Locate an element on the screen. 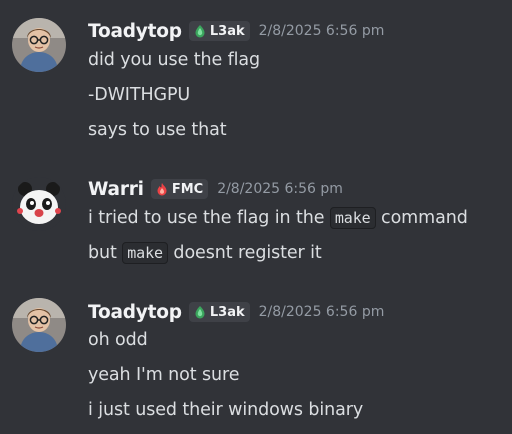 The image size is (512, 434). guild-tag: FMC is located at coordinates (179, 189).